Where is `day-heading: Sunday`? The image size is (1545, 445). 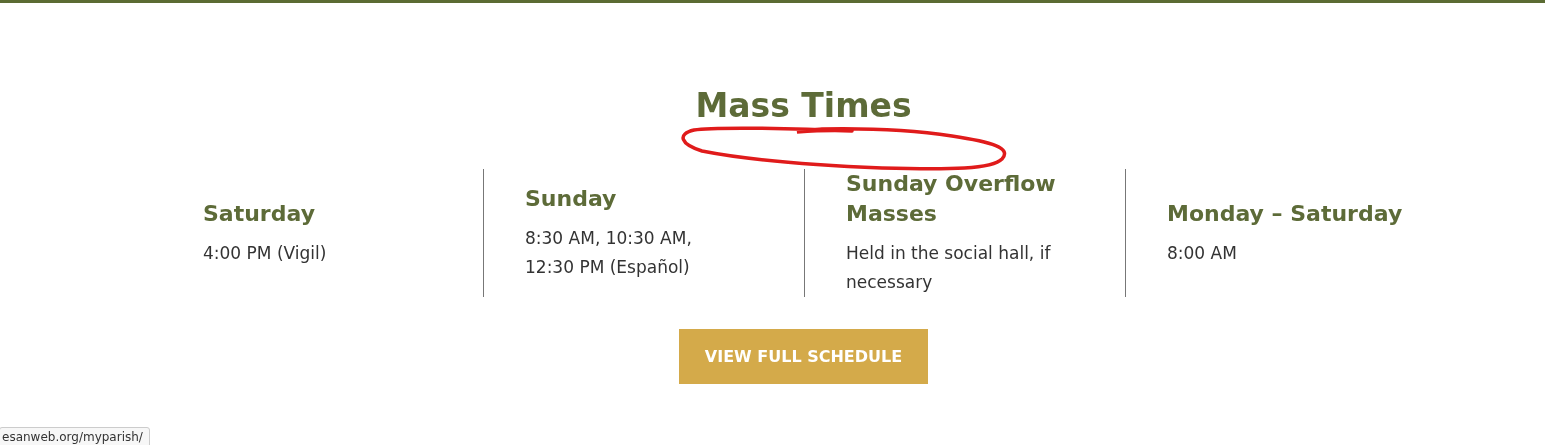 day-heading: Sunday is located at coordinates (571, 199).